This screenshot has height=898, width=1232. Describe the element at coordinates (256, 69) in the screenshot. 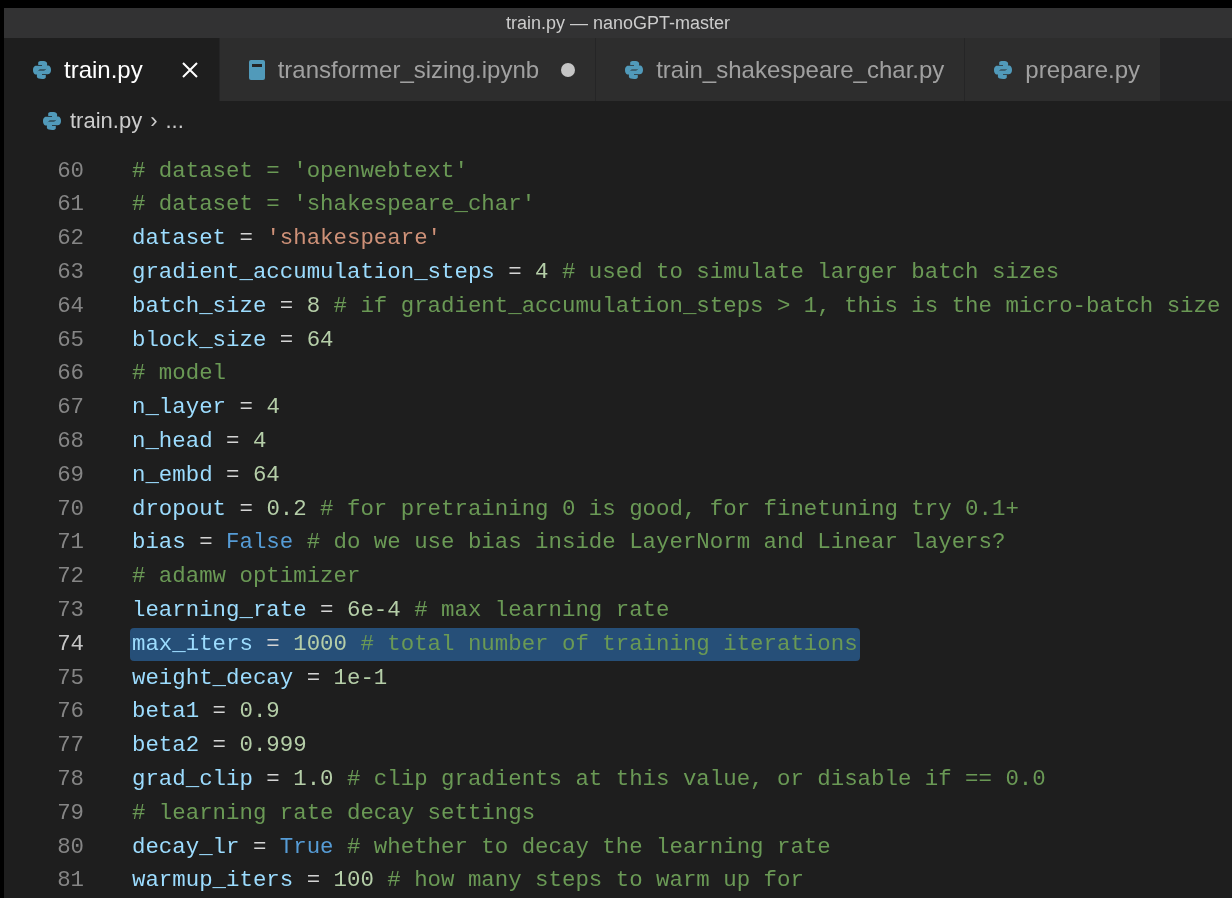

I see `notebook-icon` at that location.